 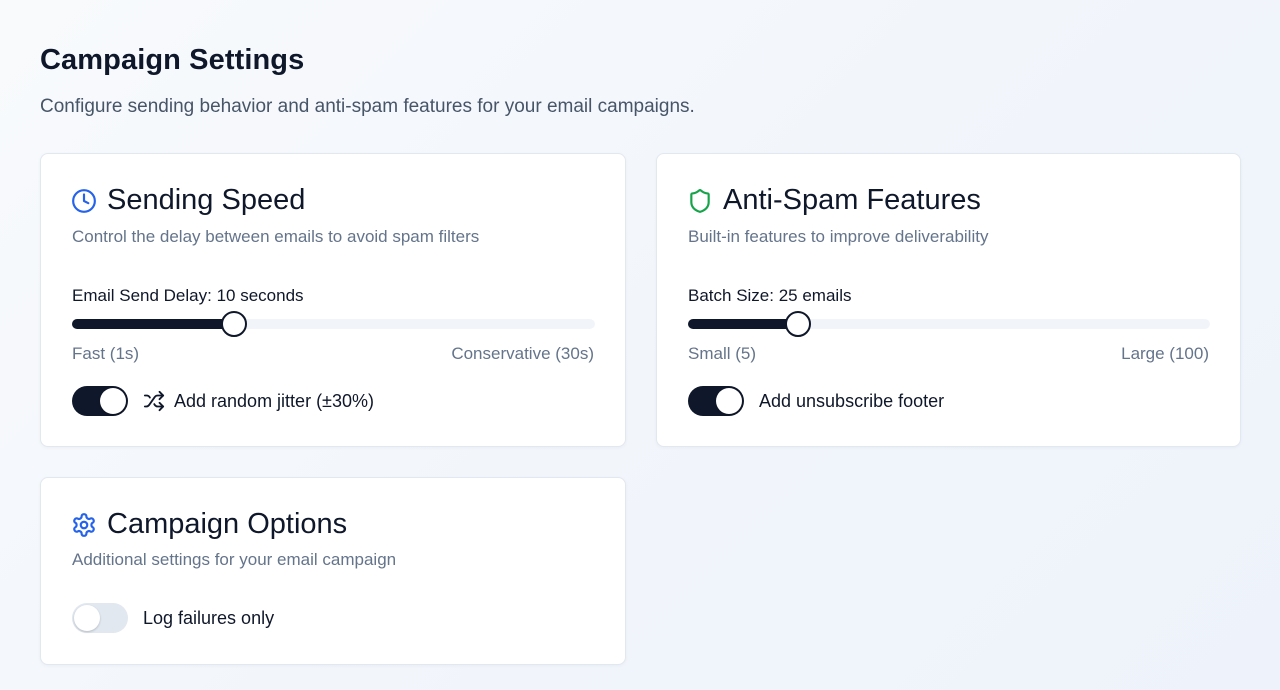 I want to click on send-delay-max-label: Conservative (30s), so click(x=522, y=353).